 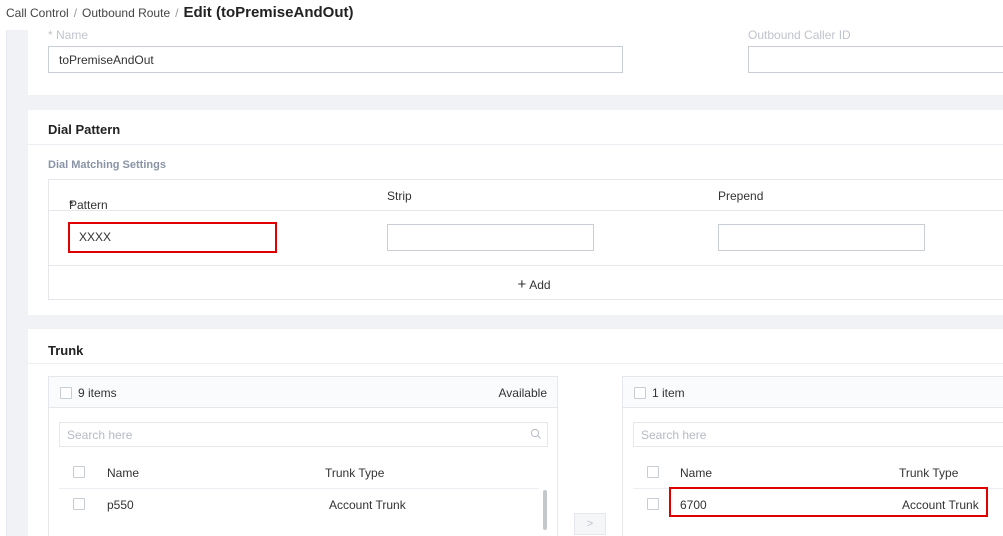 What do you see at coordinates (828, 502) in the screenshot?
I see `selected-row-highlight-box` at bounding box center [828, 502].